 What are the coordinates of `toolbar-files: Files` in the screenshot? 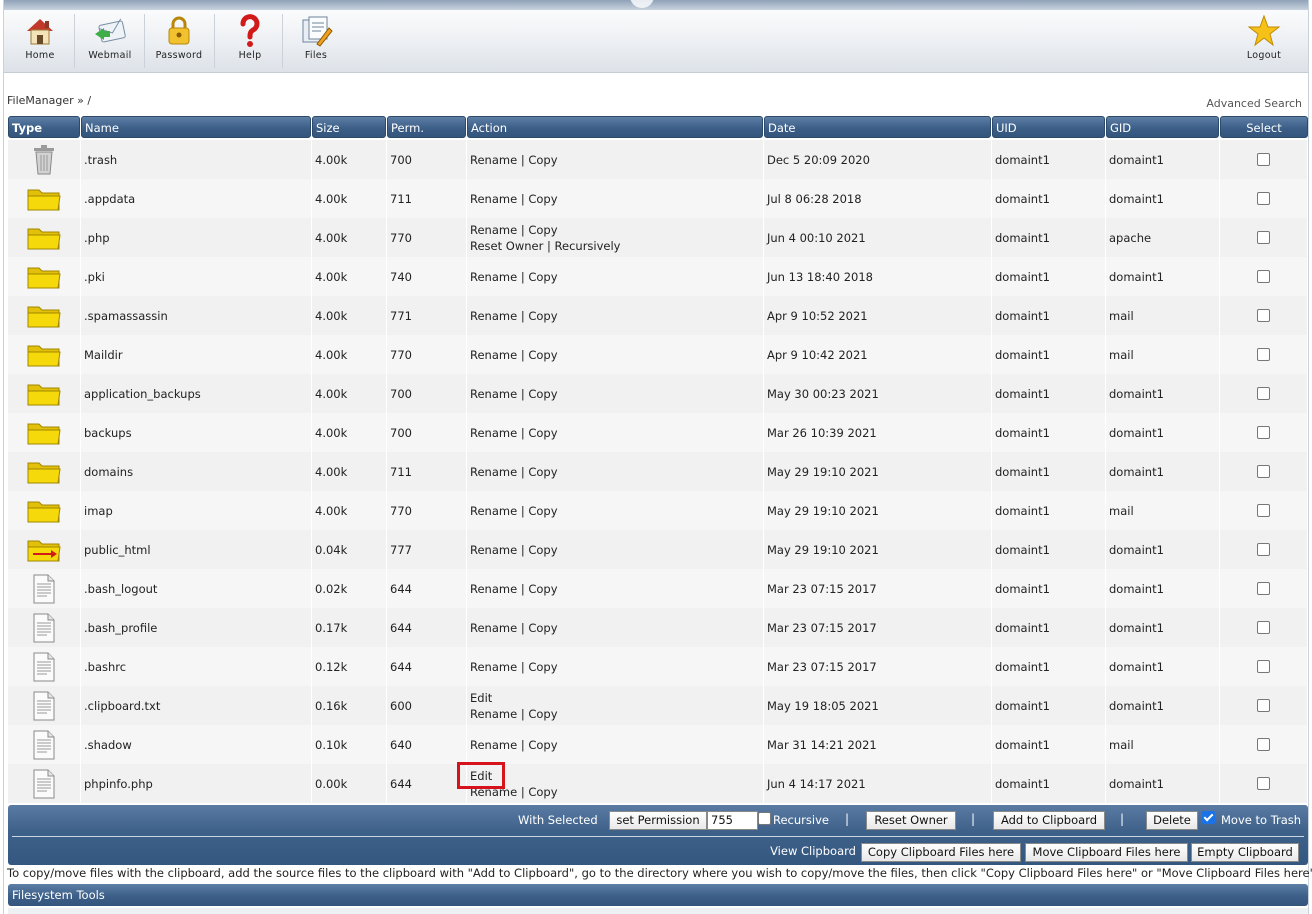 It's located at (316, 41).